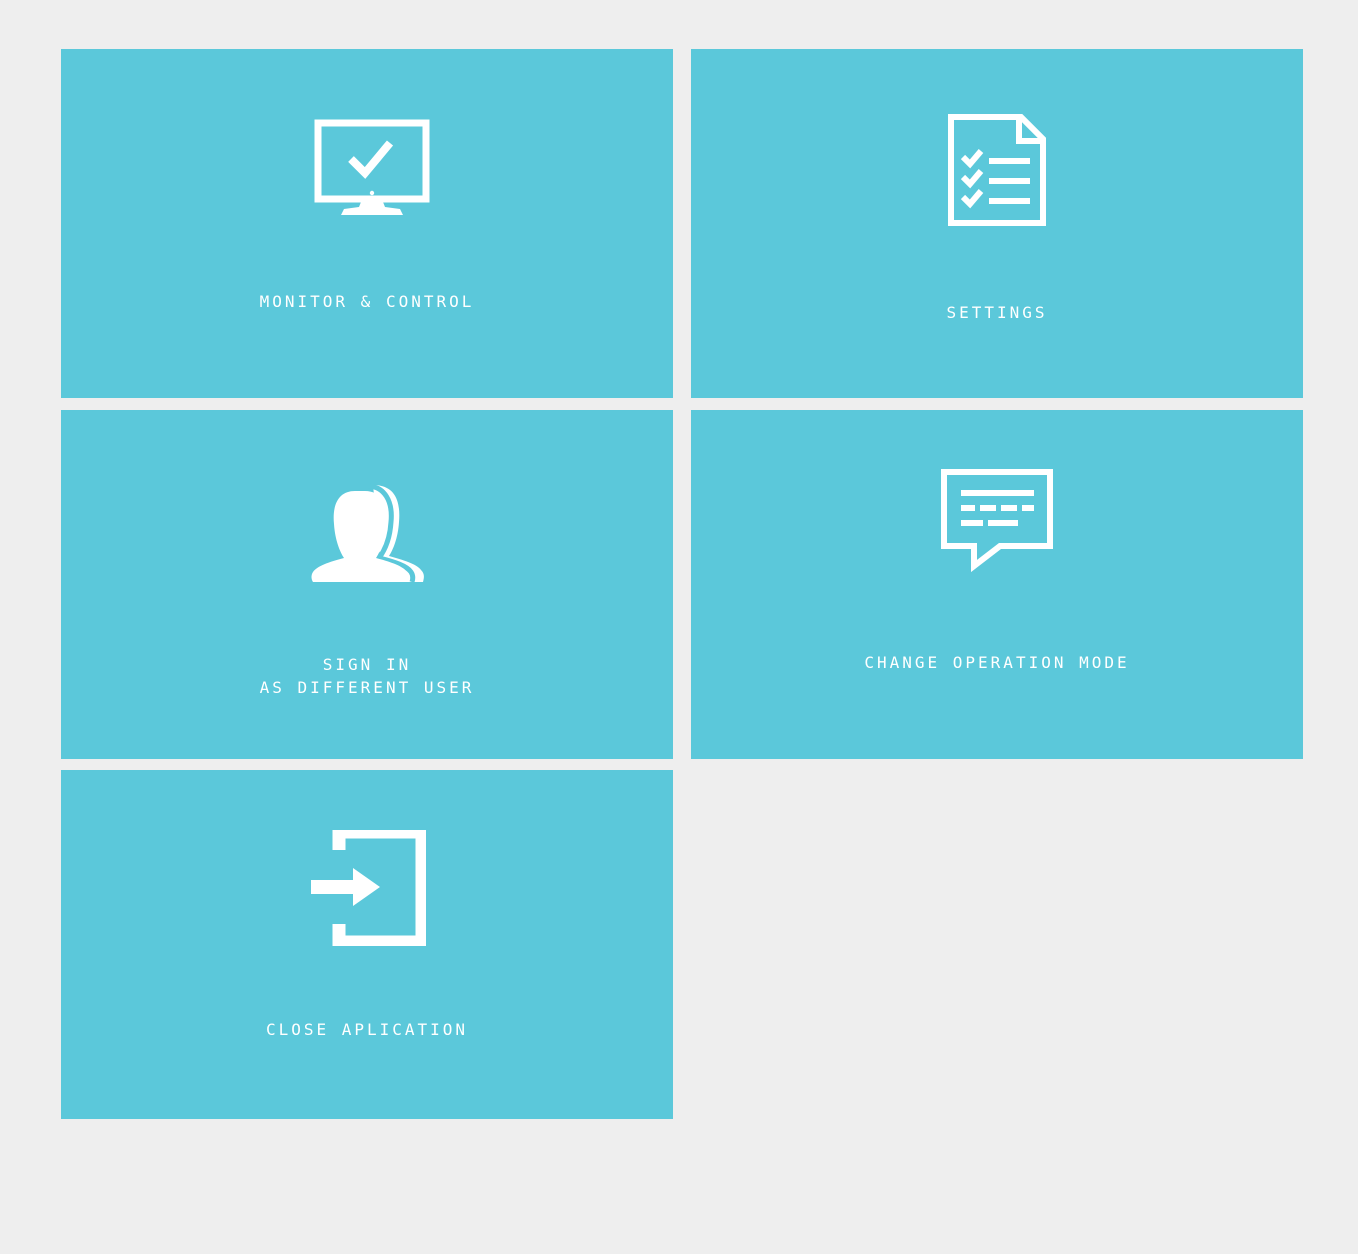 The width and height of the screenshot is (1358, 1254). I want to click on speech-bubble-icon, so click(997, 520).